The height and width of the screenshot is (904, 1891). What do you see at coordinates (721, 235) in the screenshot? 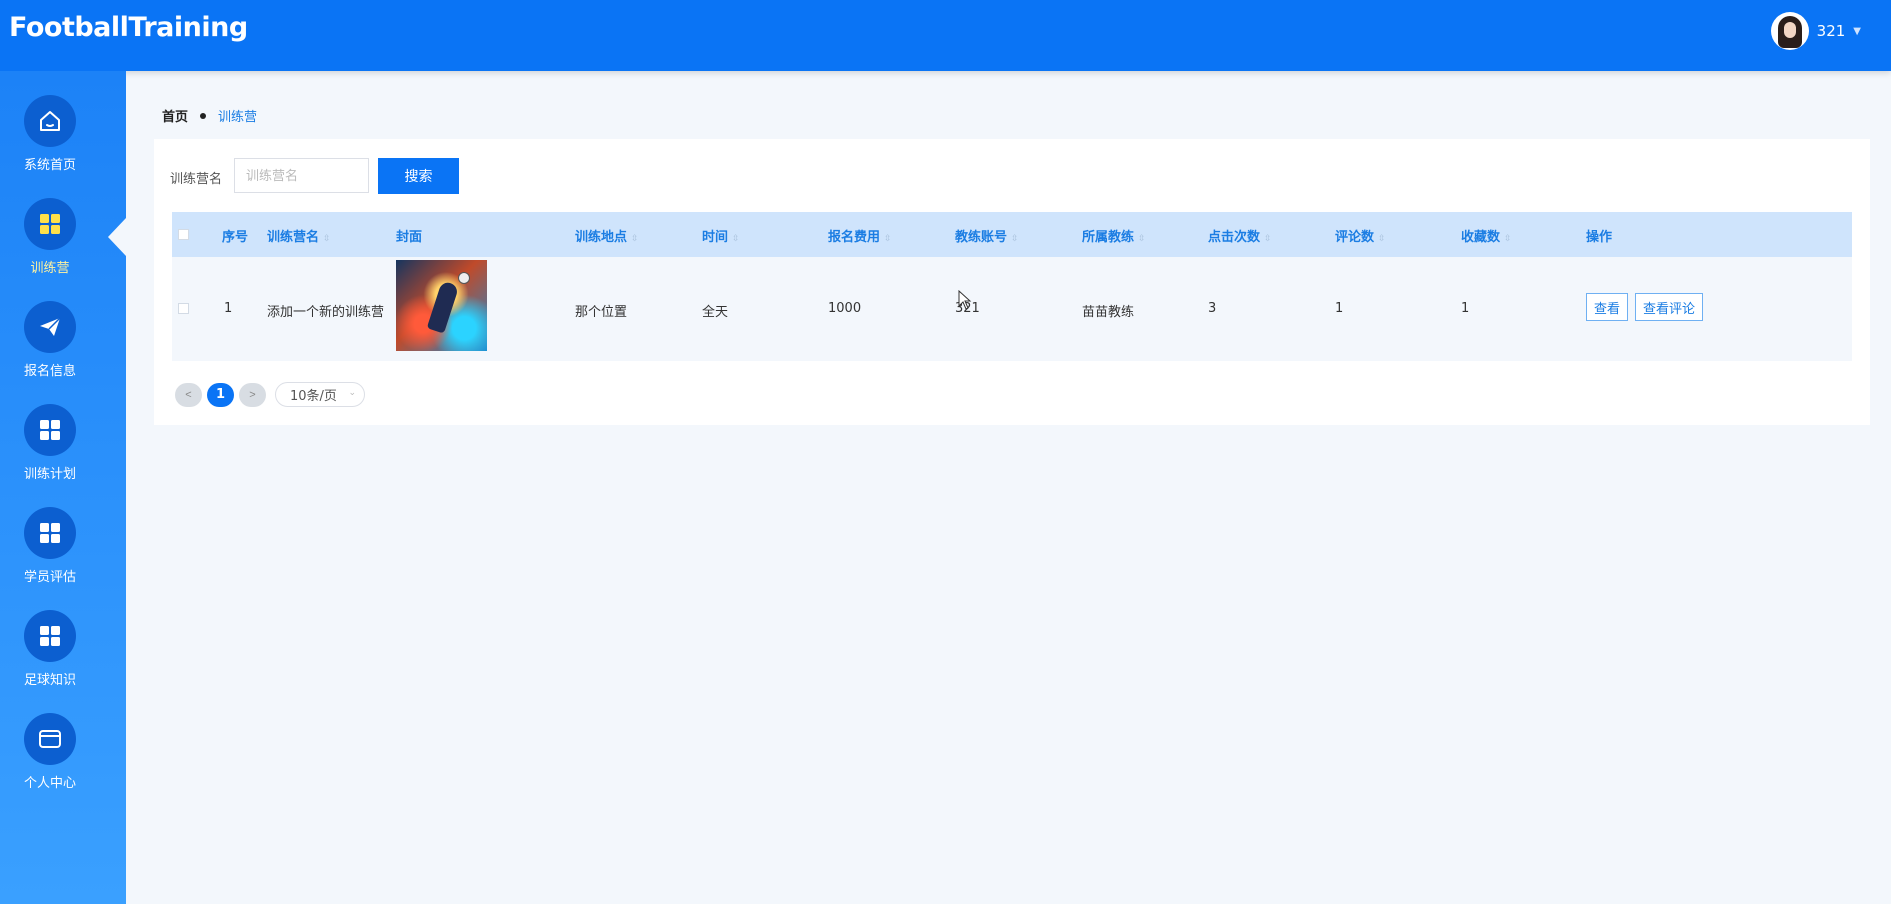
I see `column-header: 时间 ⇳` at bounding box center [721, 235].